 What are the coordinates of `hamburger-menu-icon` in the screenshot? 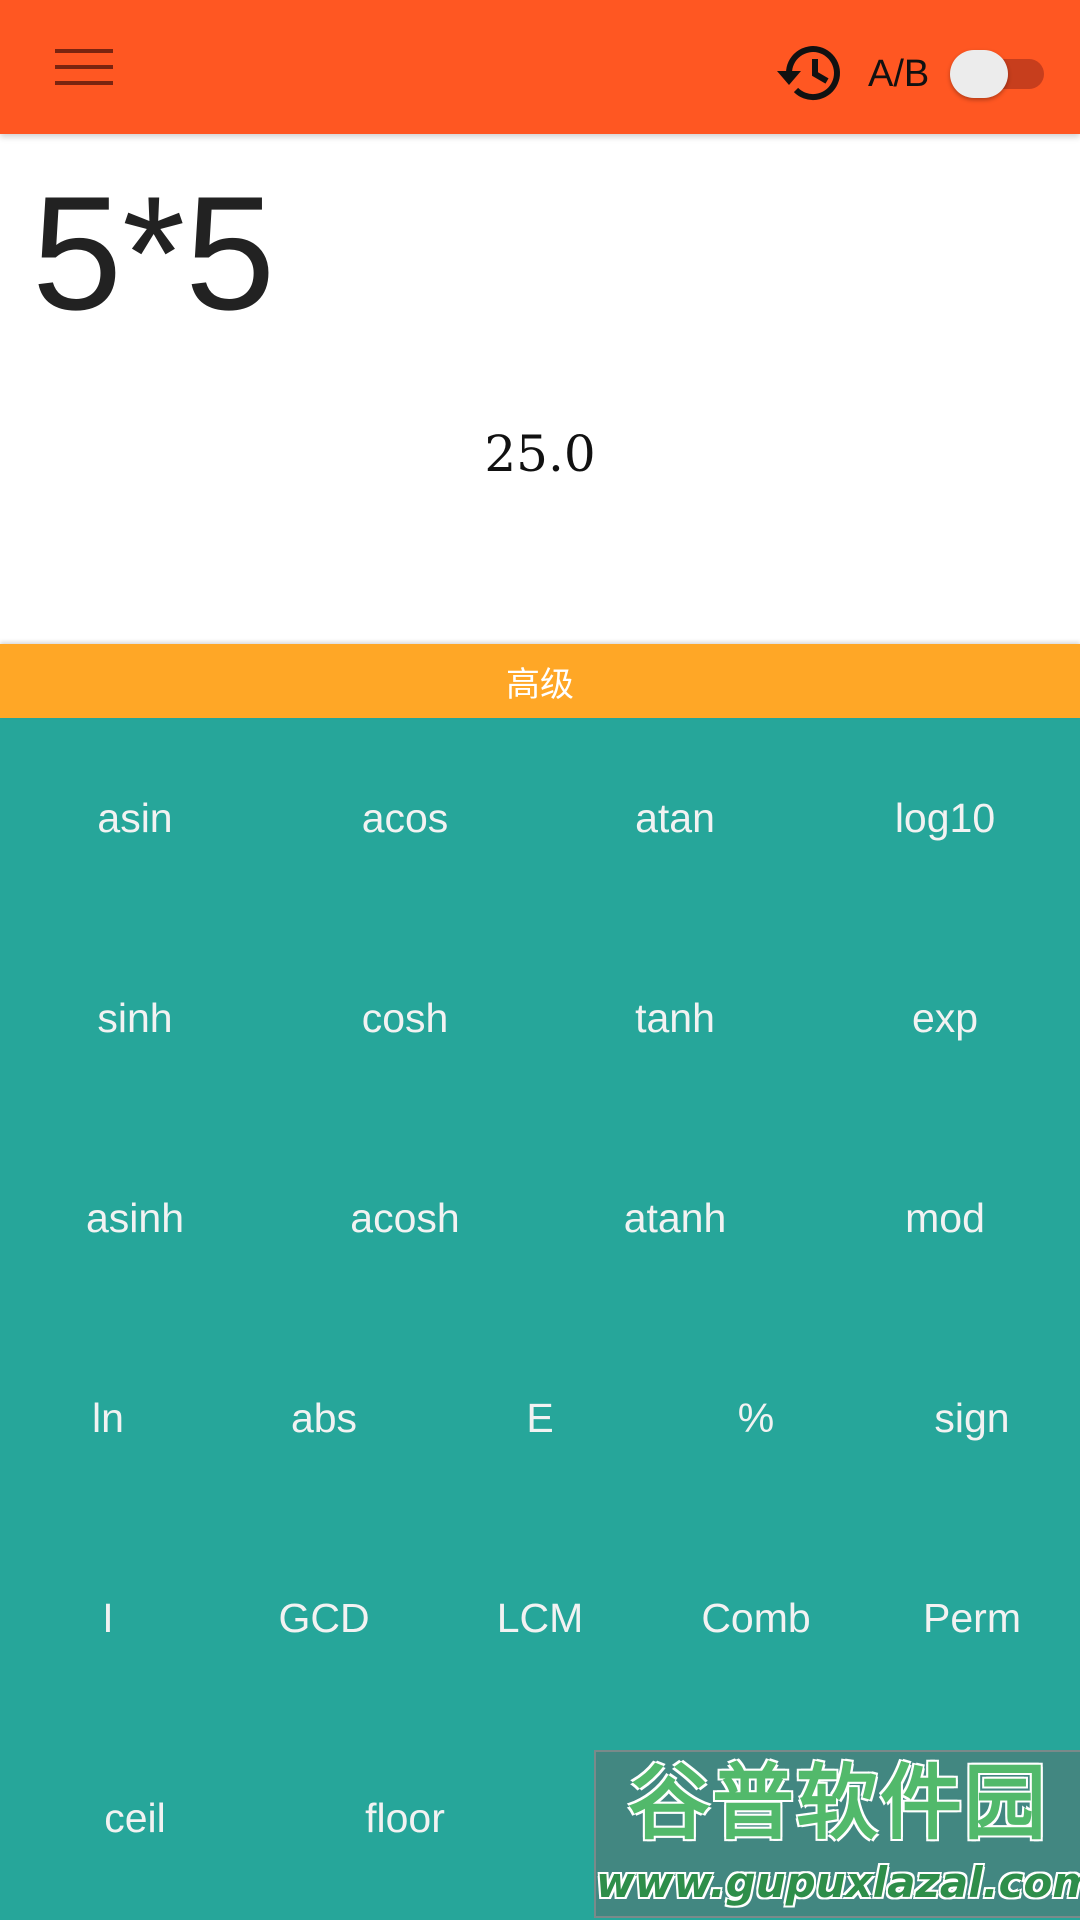 It's located at (84, 67).